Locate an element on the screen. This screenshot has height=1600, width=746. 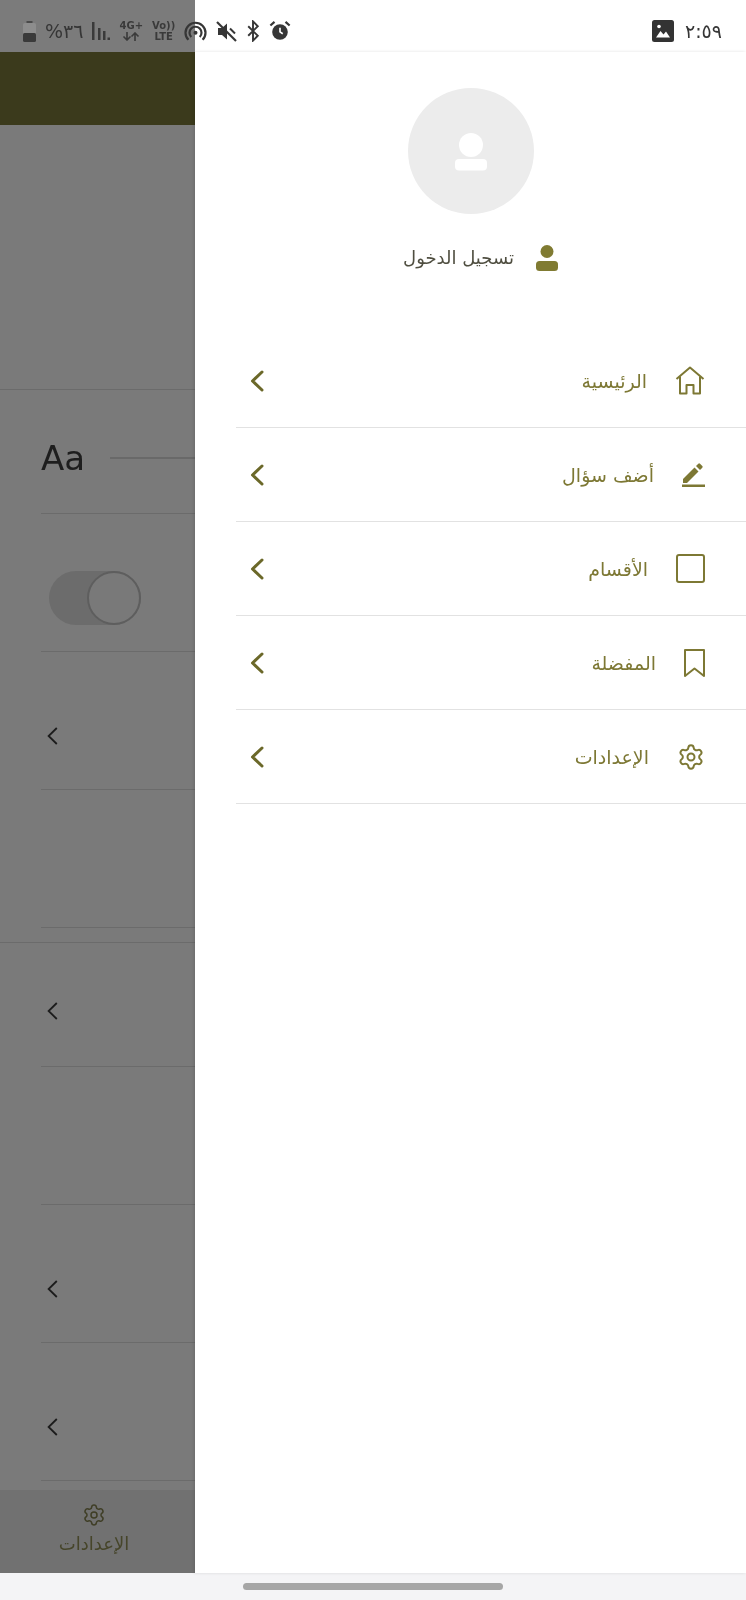
volte-label: Vo)) is located at coordinates (164, 25).